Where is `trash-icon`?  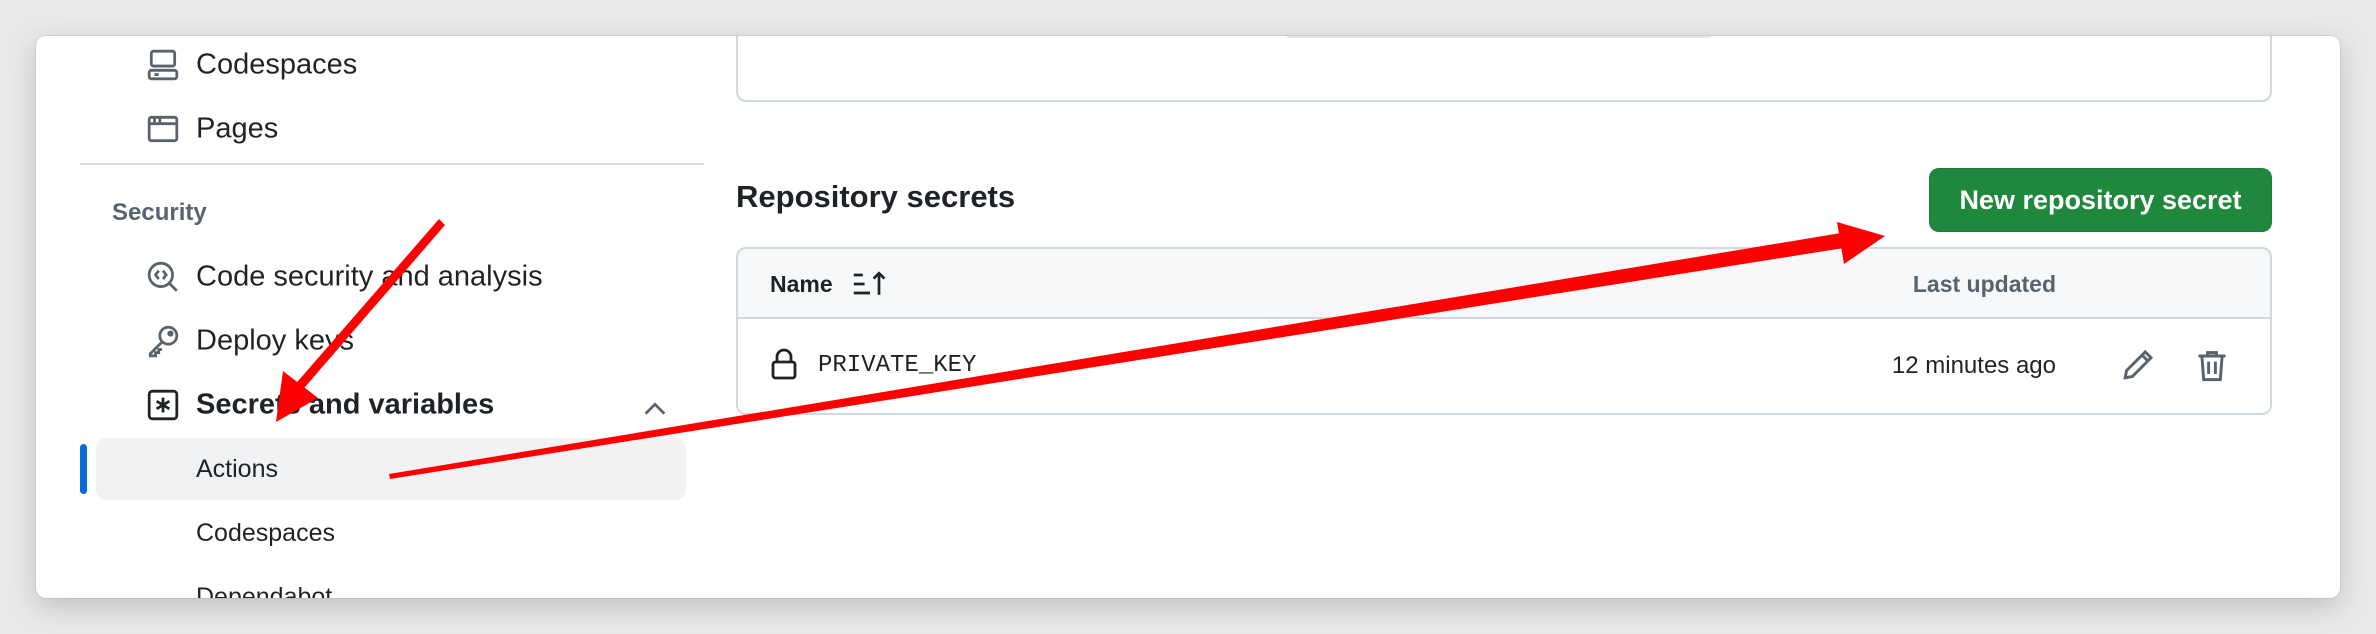 trash-icon is located at coordinates (2212, 365).